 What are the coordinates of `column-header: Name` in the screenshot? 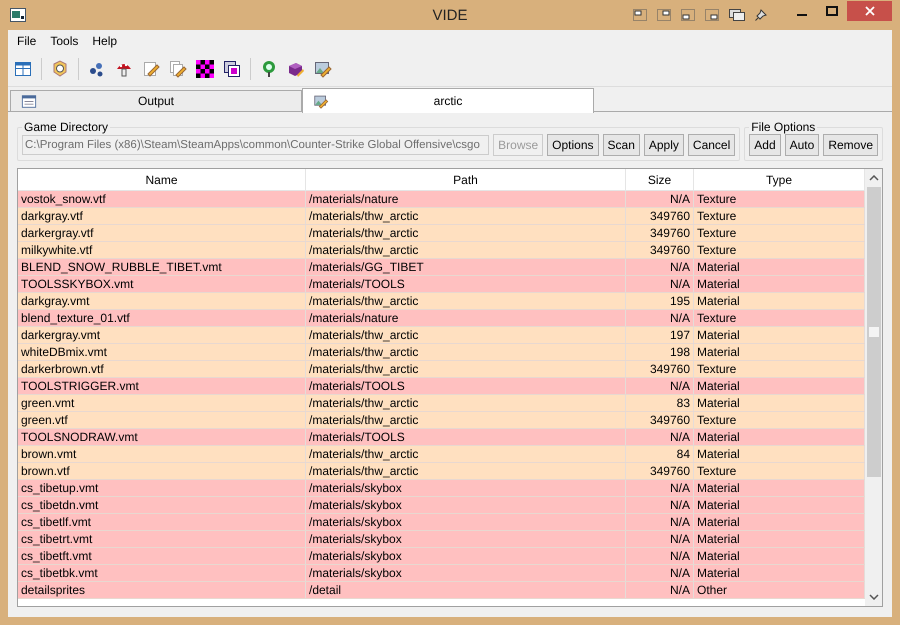 It's located at (162, 179).